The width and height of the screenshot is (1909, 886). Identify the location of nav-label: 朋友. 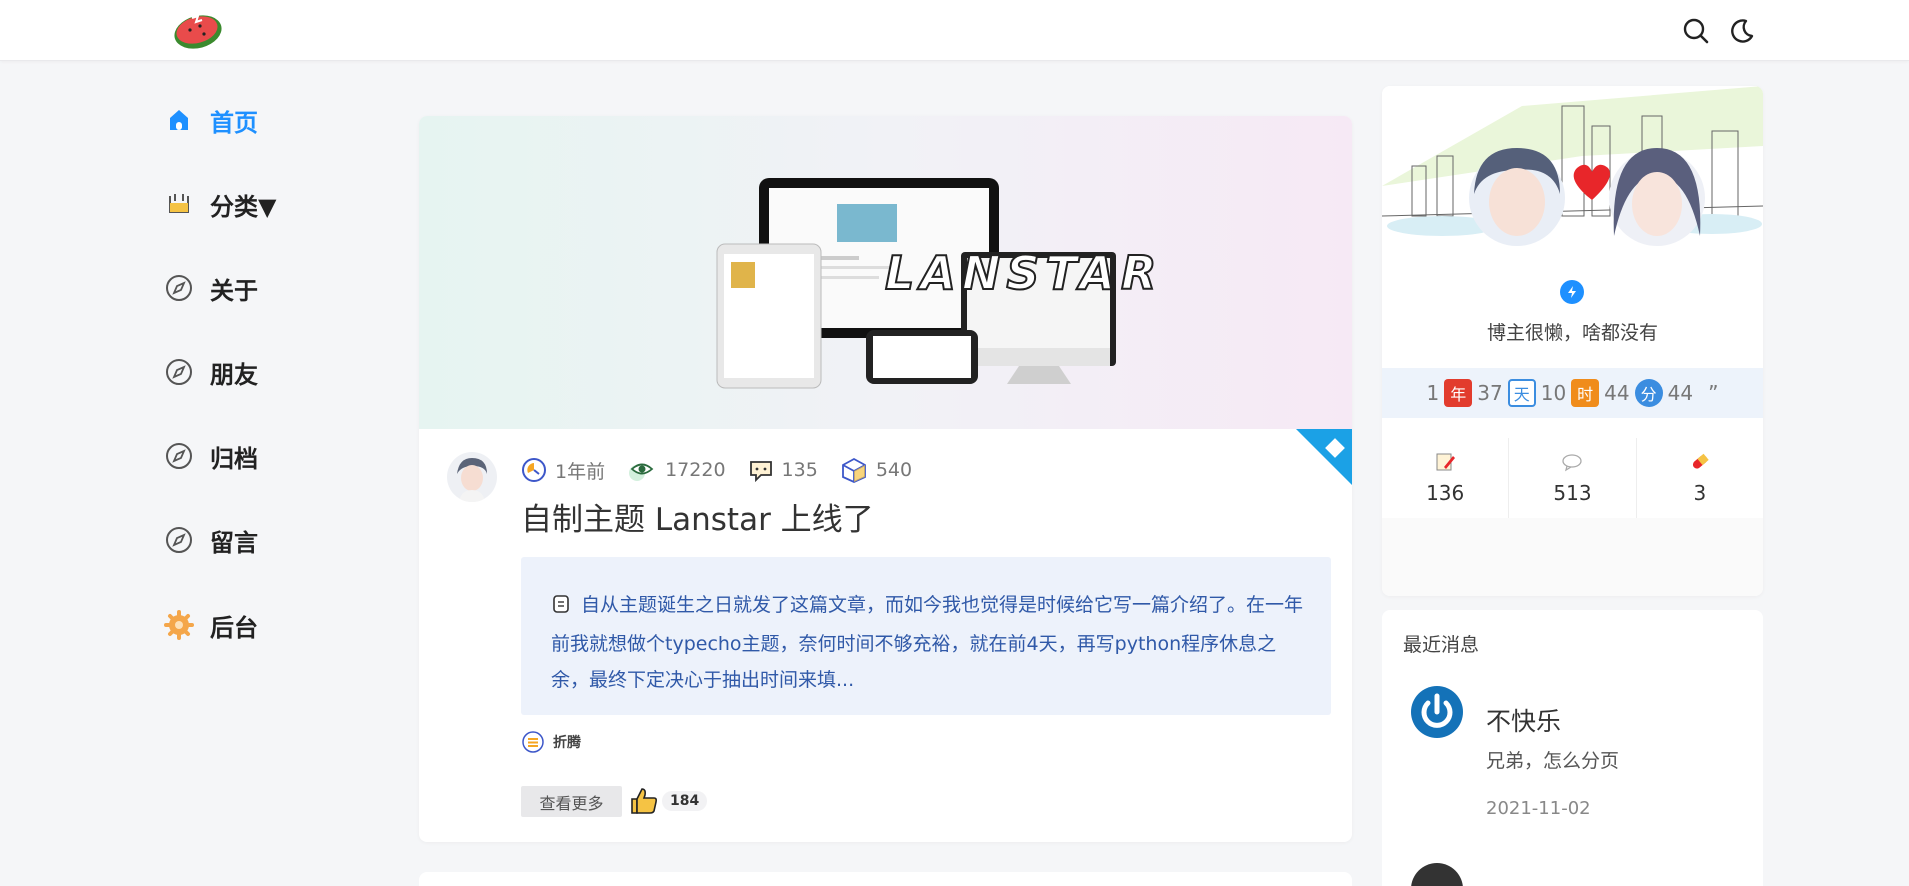
(234, 374).